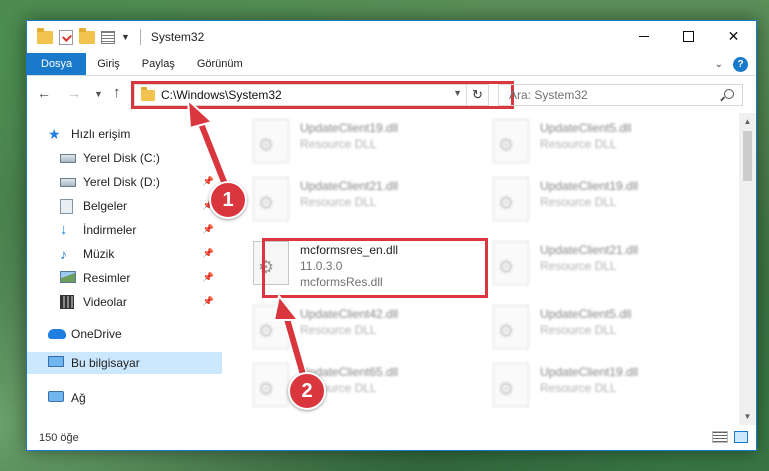 The height and width of the screenshot is (471, 769). I want to click on view-icon, so click(108, 37).